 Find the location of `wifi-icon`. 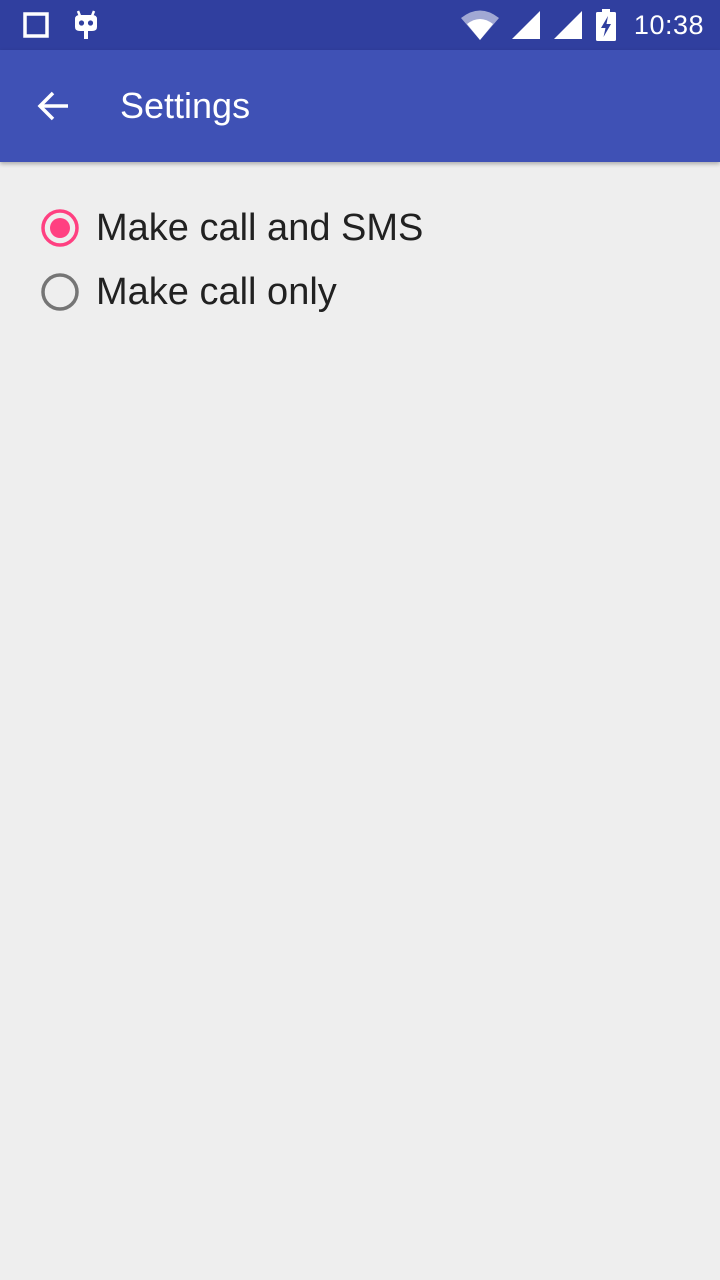

wifi-icon is located at coordinates (480, 25).